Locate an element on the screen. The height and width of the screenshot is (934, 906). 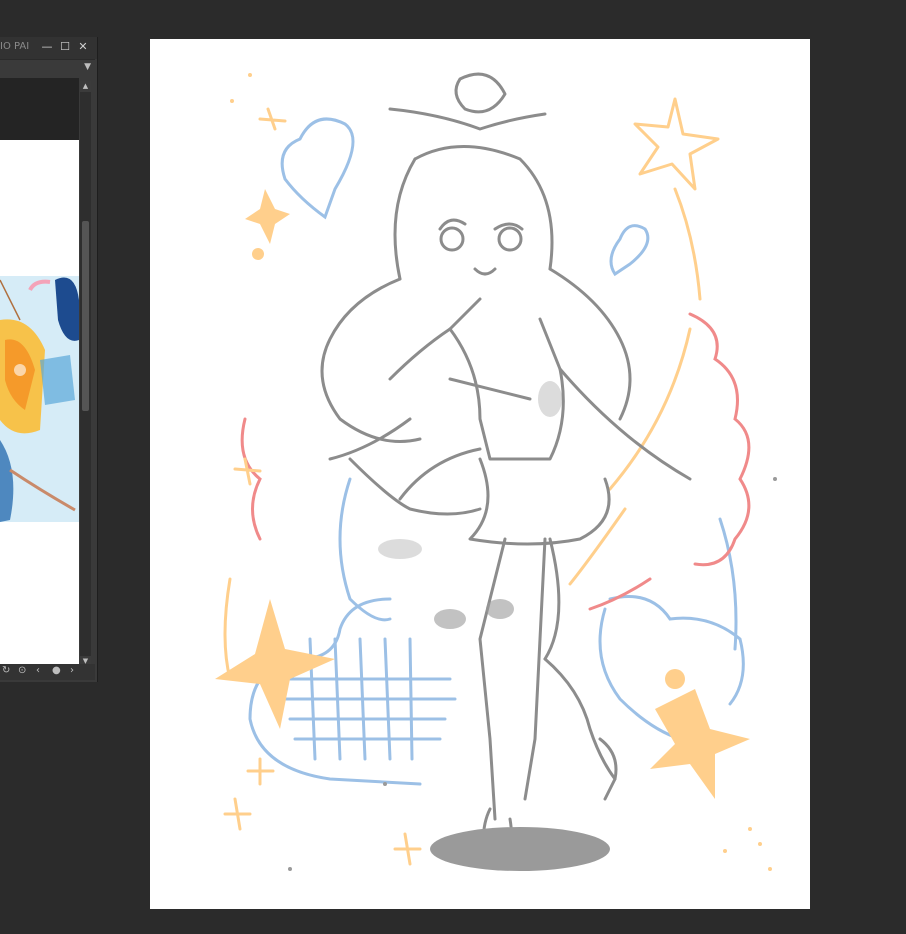
chevron-down-icon: ▼ is located at coordinates (87, 67).